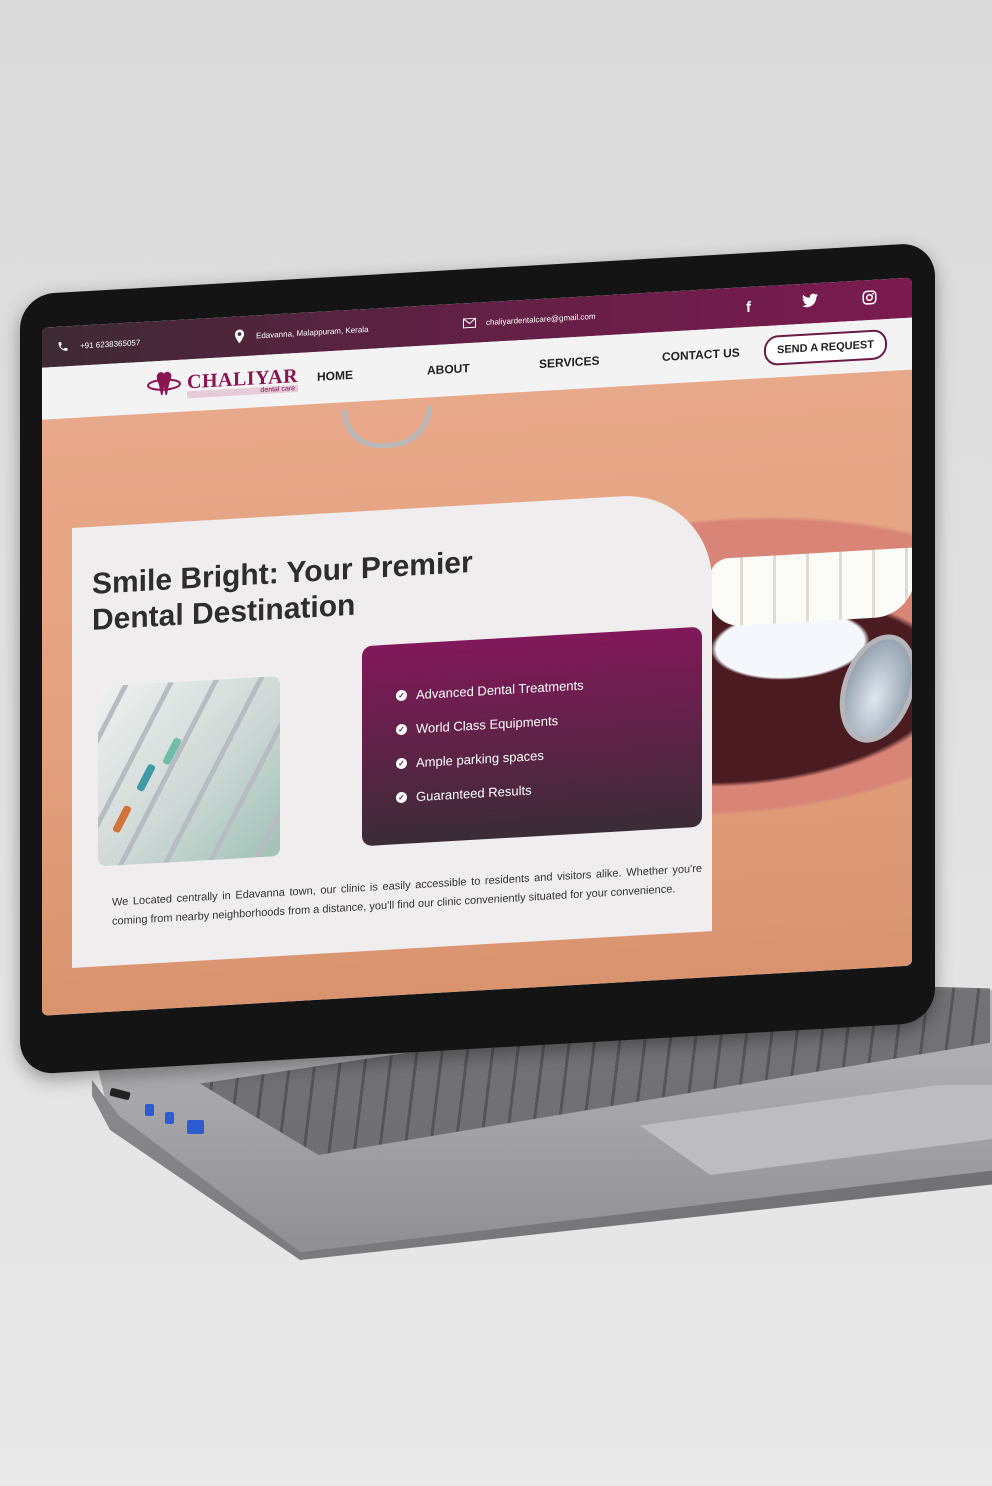 The height and width of the screenshot is (1486, 992). Describe the element at coordinates (448, 369) in the screenshot. I see `nav-about: ABOUT` at that location.